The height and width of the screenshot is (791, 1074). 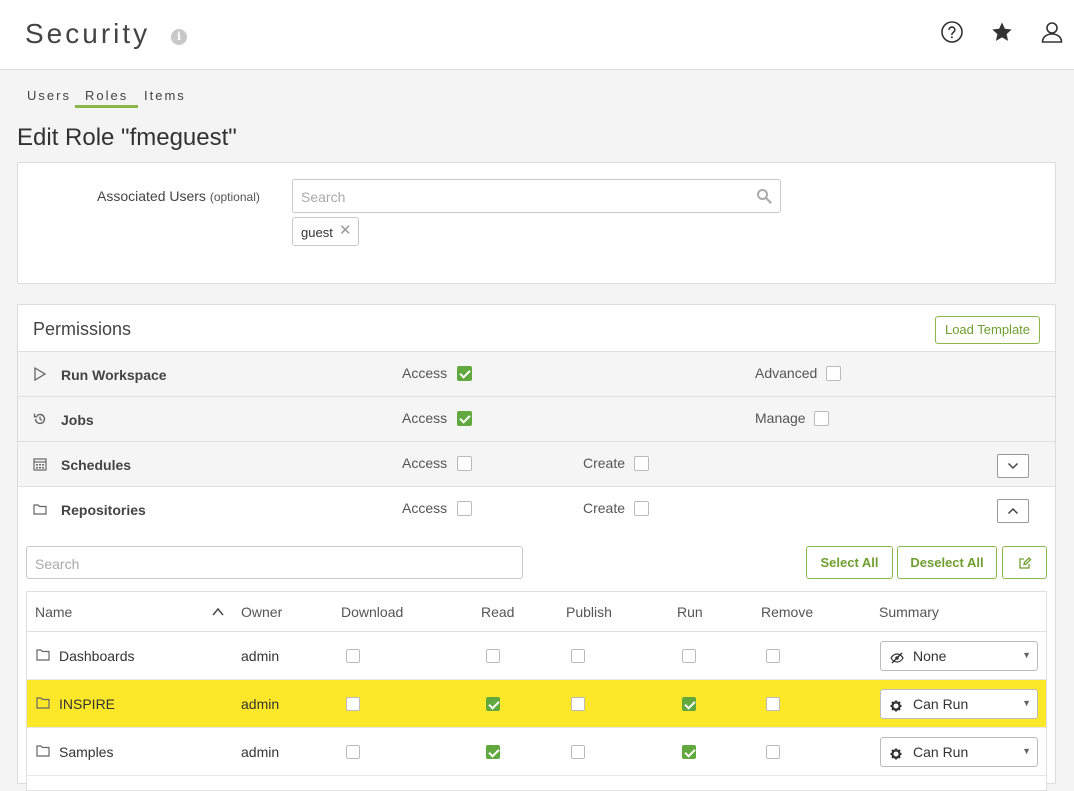 I want to click on repository-search-input: Search, so click(x=274, y=562).